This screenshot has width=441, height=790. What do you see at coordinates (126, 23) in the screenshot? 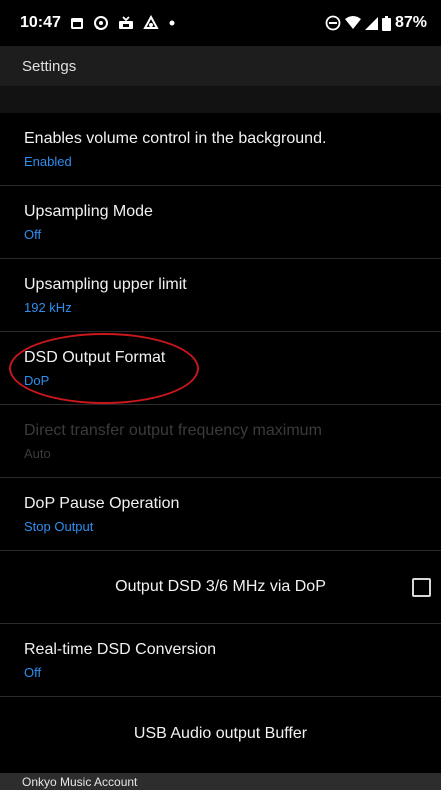
I see `tv-icon` at bounding box center [126, 23].